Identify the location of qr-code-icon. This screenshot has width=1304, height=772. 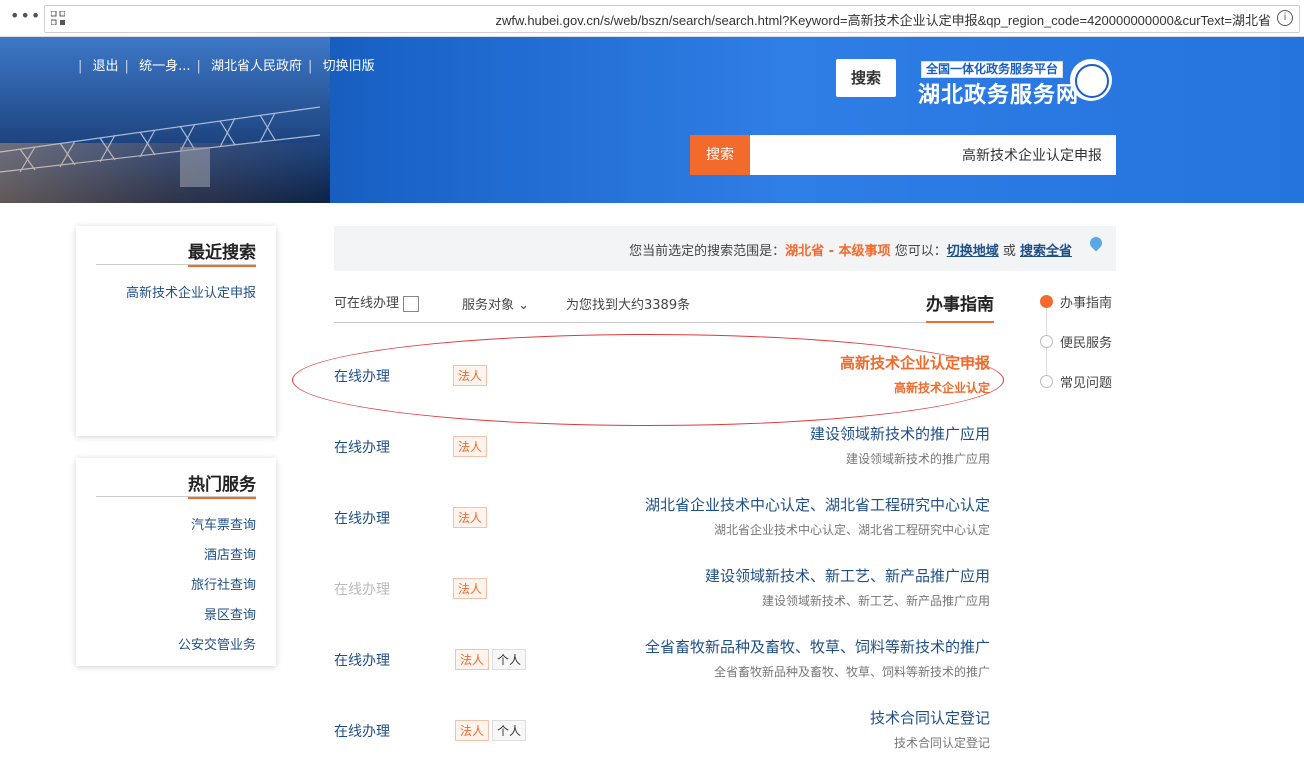
(58, 18).